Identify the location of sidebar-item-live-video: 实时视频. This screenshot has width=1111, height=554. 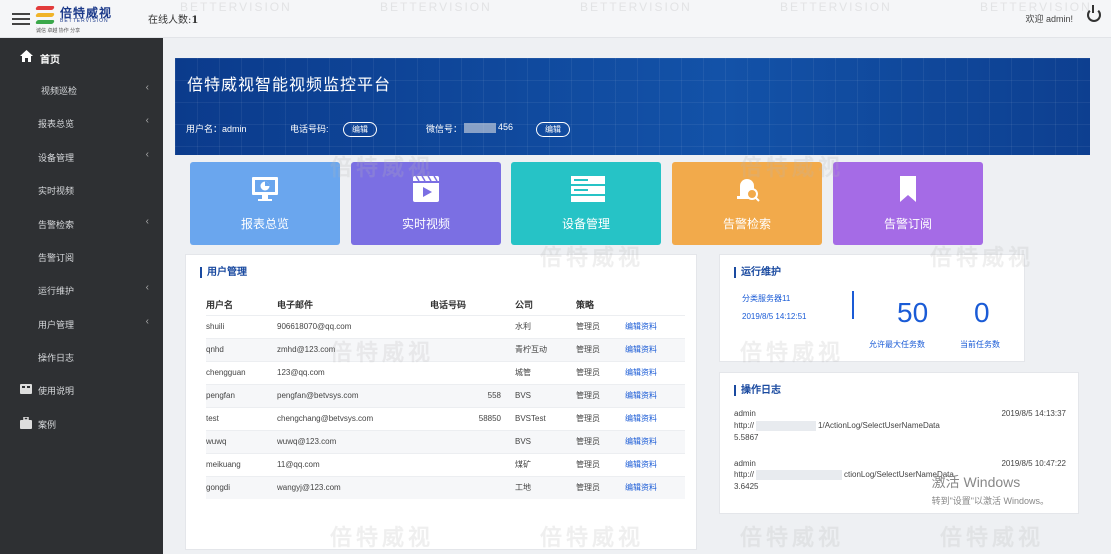
(81, 190).